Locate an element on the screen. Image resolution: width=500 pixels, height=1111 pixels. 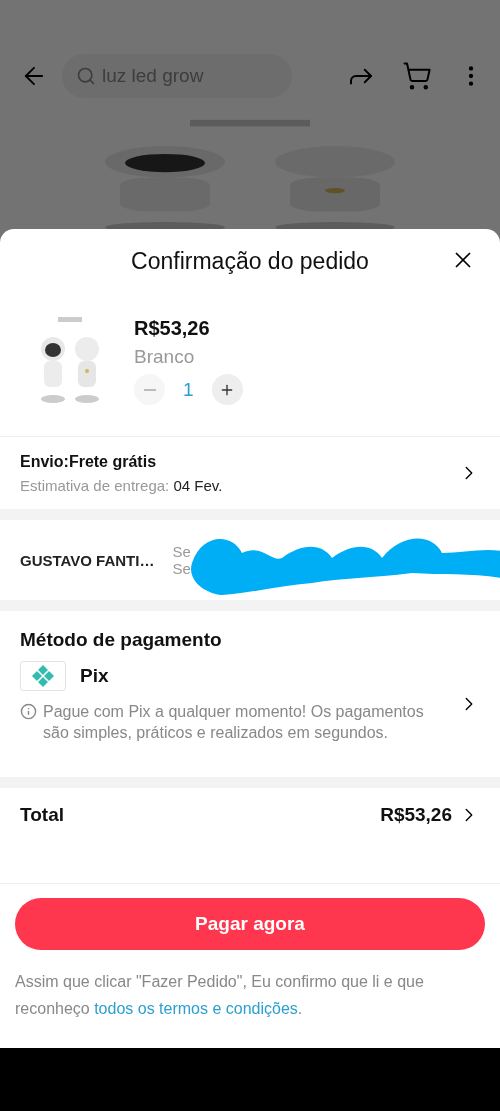
payment-method: Pix is located at coordinates (94, 676).